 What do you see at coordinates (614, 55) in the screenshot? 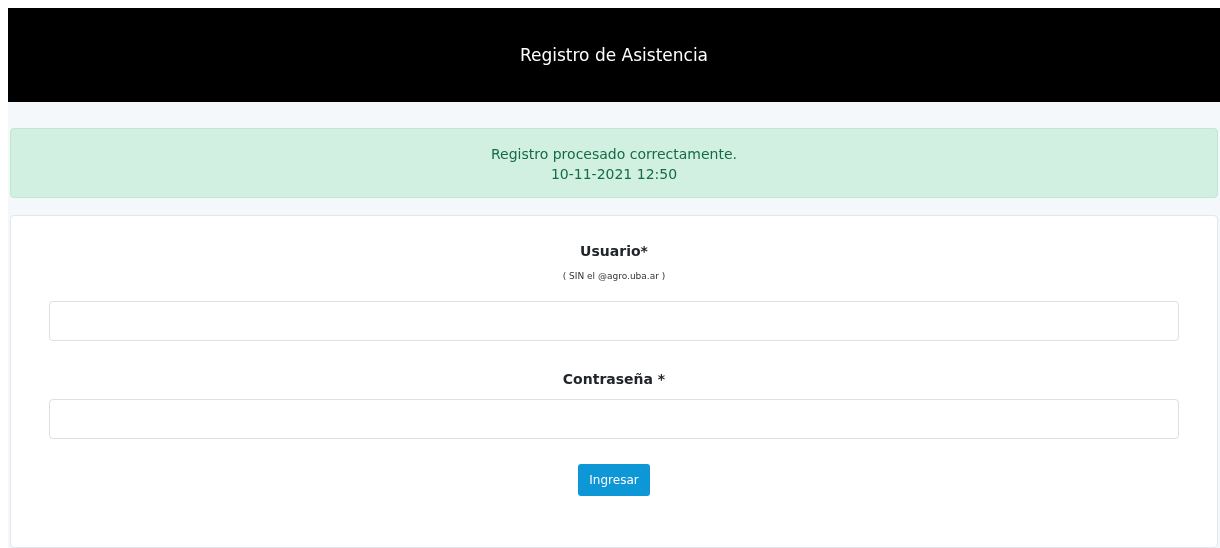
I see `page-title: Registro de Asistencia` at bounding box center [614, 55].